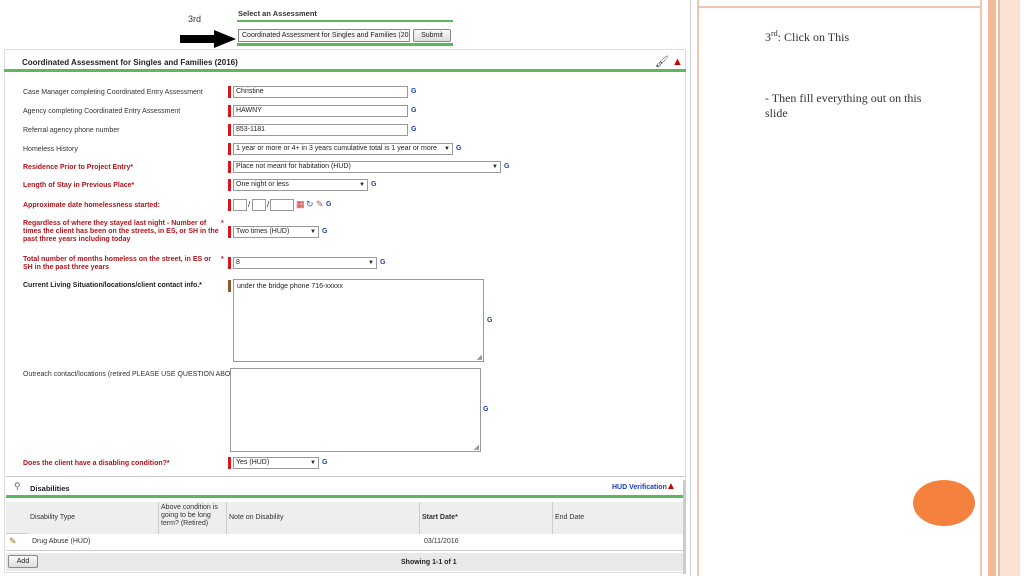 This screenshot has height=576, width=1024. Describe the element at coordinates (320, 111) in the screenshot. I see `agency-field: HAWNY` at that location.